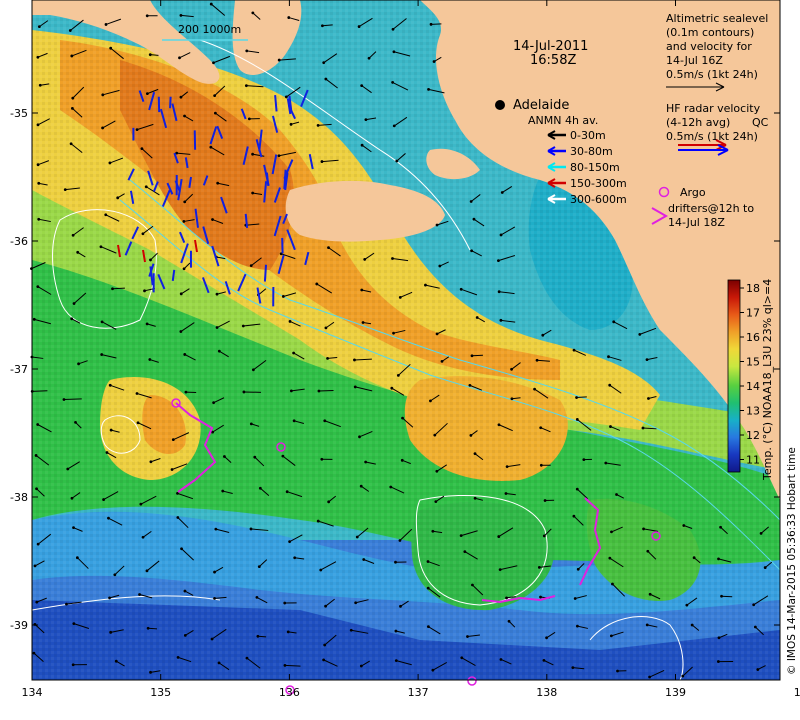 The image size is (800, 720). What do you see at coordinates (693, 192) in the screenshot?
I see `argo-line-1: Argo` at bounding box center [693, 192].